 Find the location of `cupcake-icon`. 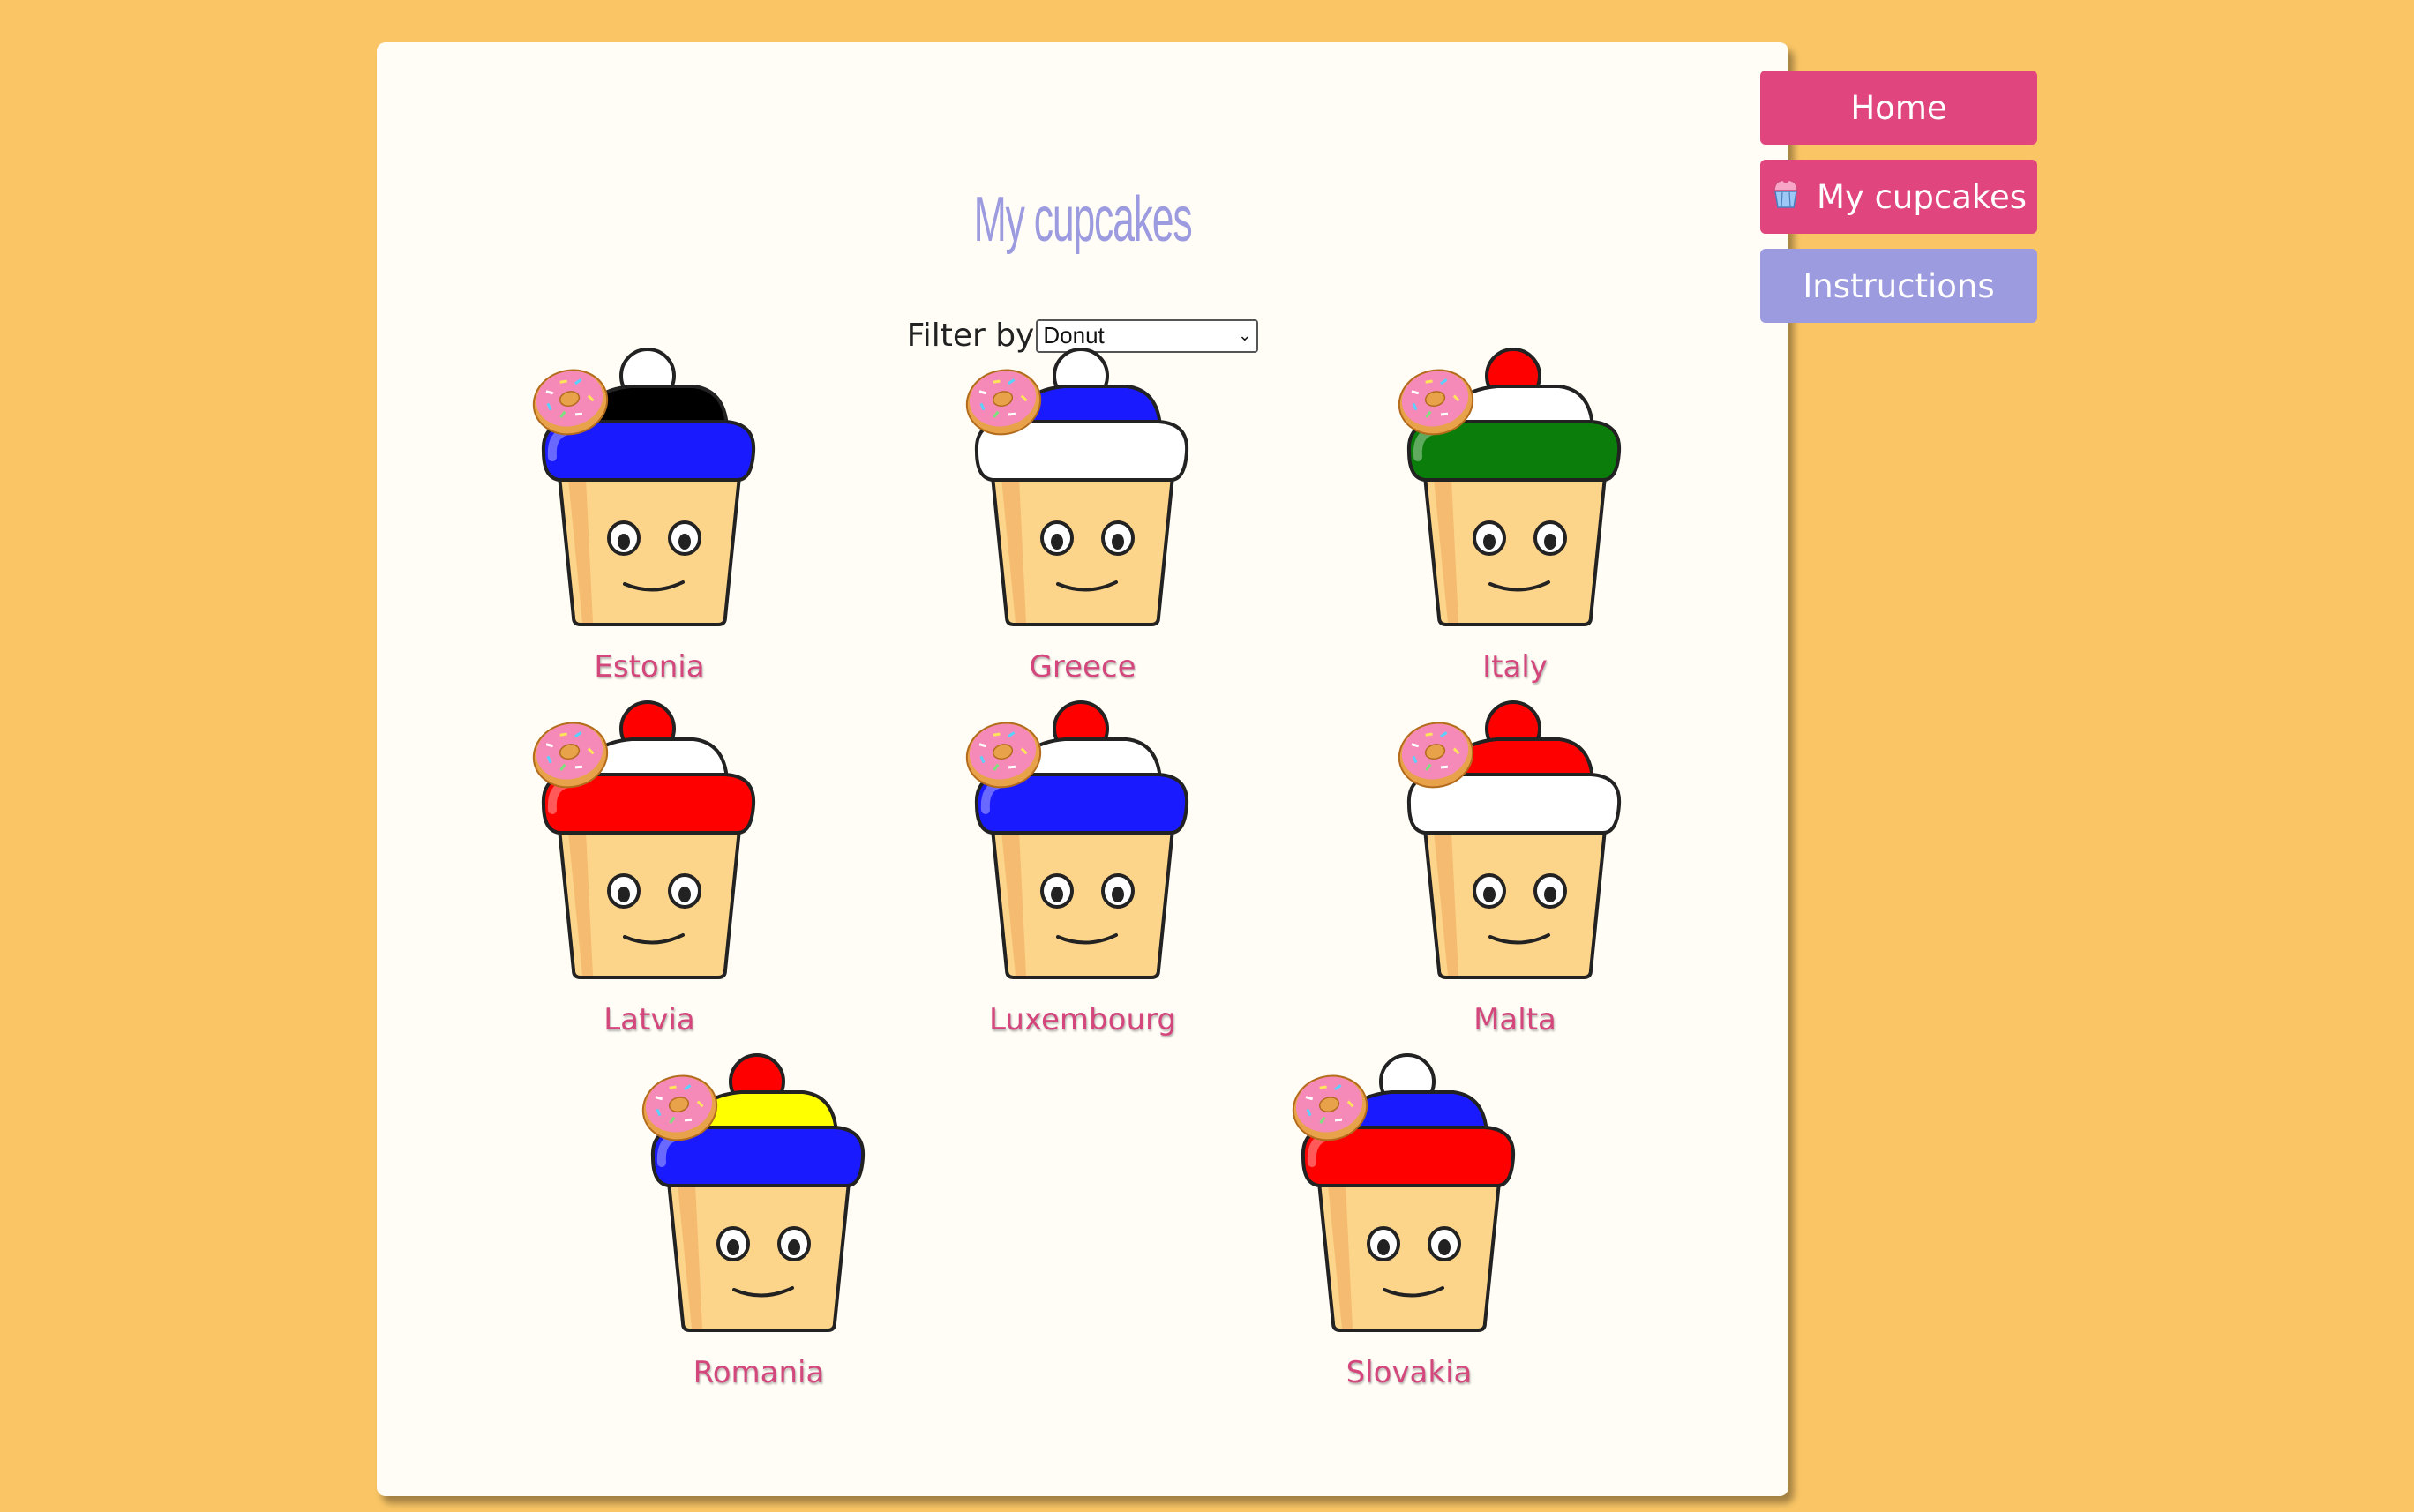

cupcake-icon is located at coordinates (1786, 197).